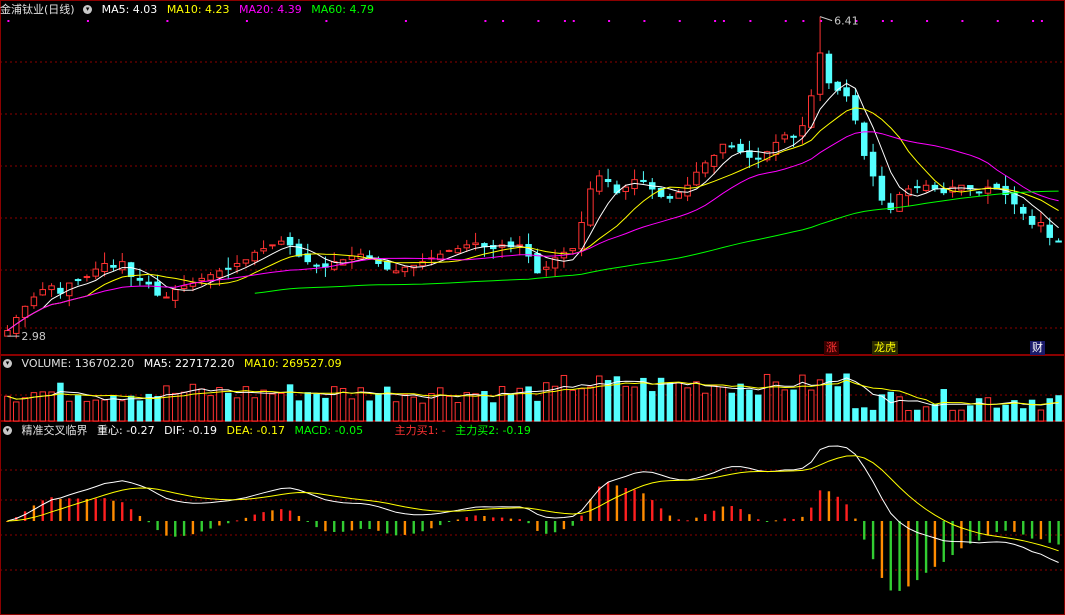 The height and width of the screenshot is (615, 1065). What do you see at coordinates (1037, 348) in the screenshot?
I see `cai-marker: 财` at bounding box center [1037, 348].